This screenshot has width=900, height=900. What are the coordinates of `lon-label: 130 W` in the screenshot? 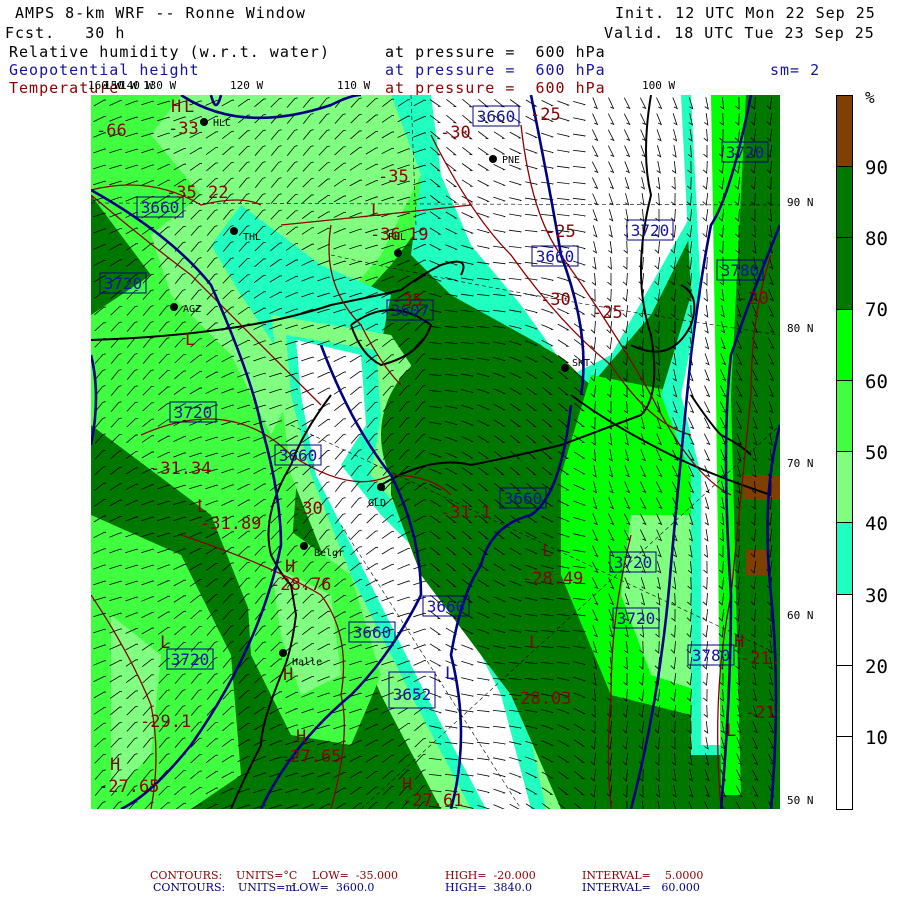 It's located at (160, 85).